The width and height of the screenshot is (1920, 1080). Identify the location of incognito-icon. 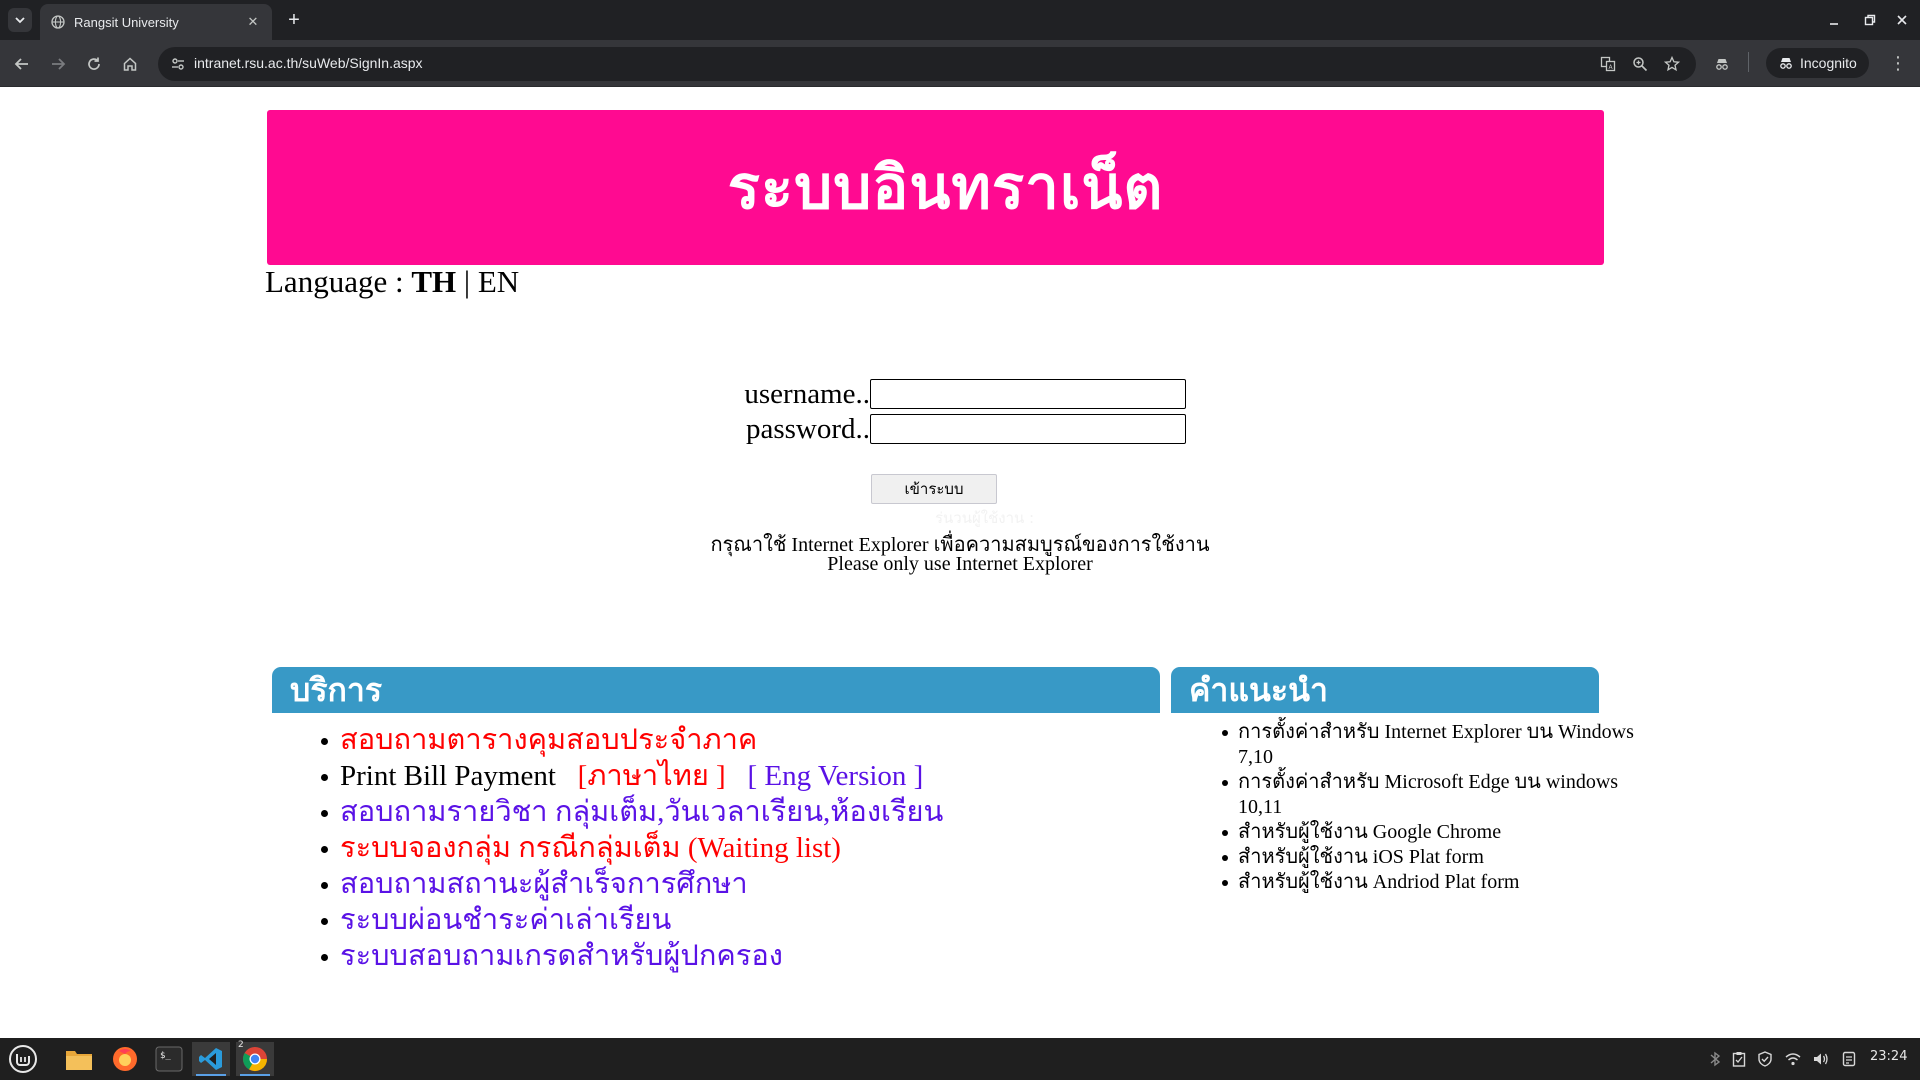
(1786, 63).